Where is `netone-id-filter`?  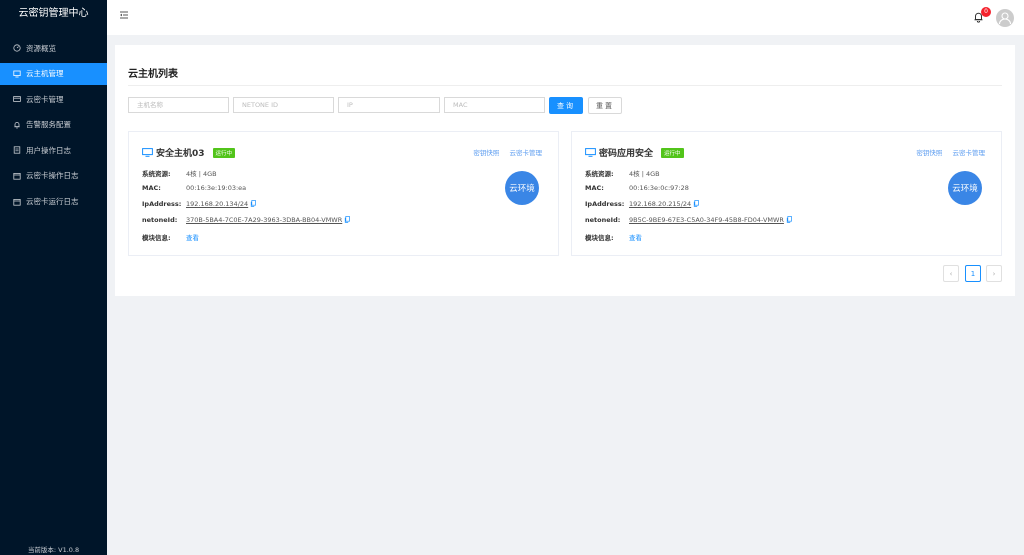 netone-id-filter is located at coordinates (283, 105).